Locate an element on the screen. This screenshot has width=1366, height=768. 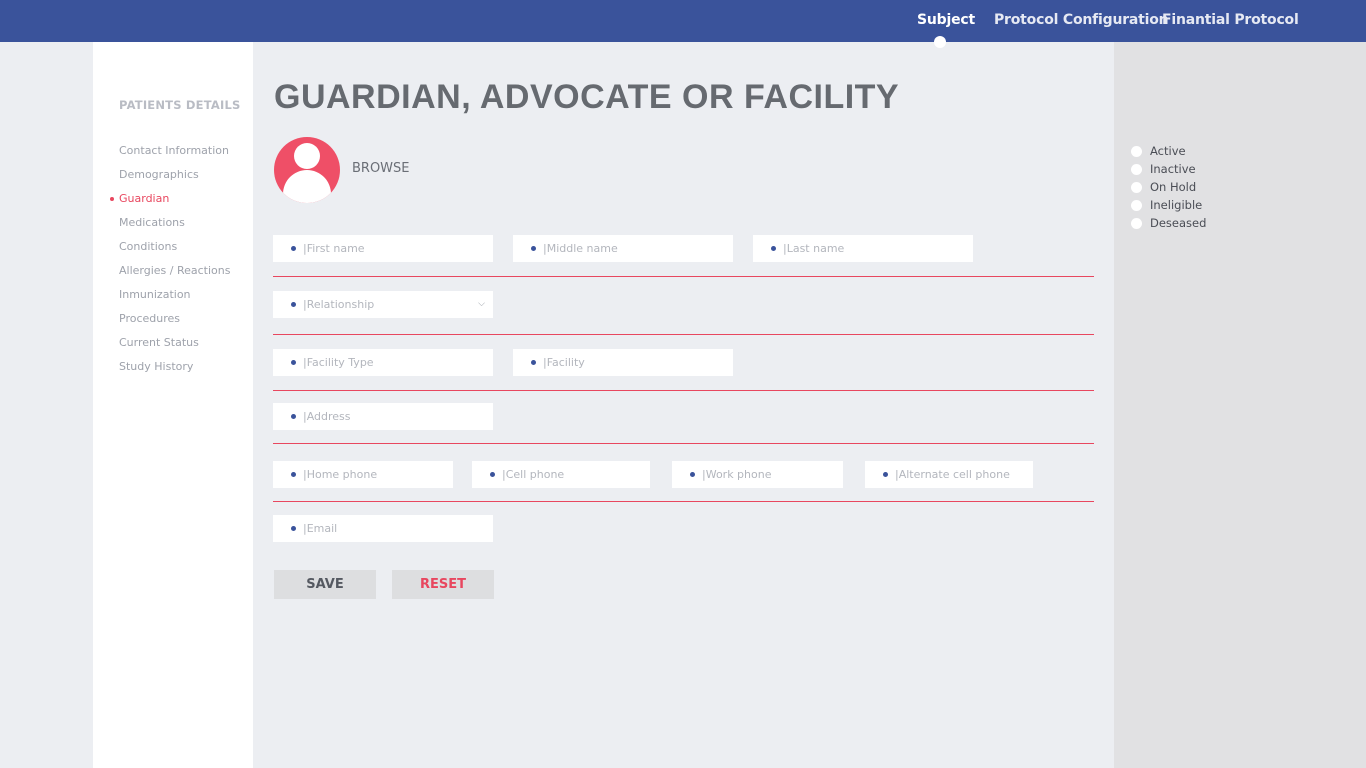
active-bullet-icon is located at coordinates (112, 199).